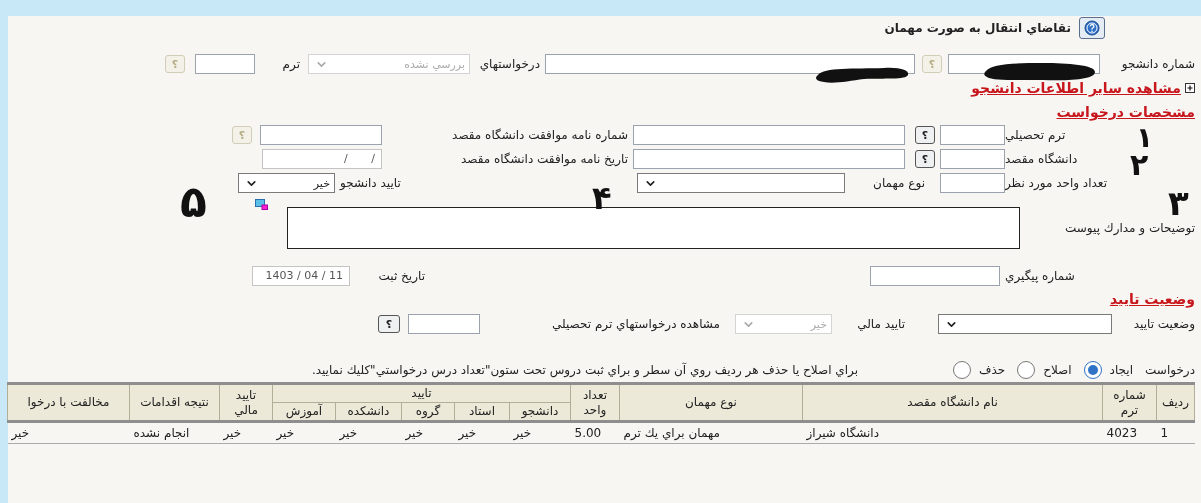 The height and width of the screenshot is (503, 1201). I want to click on page-title: تقاضاي انتقال به صورت مهمان, so click(977, 28).